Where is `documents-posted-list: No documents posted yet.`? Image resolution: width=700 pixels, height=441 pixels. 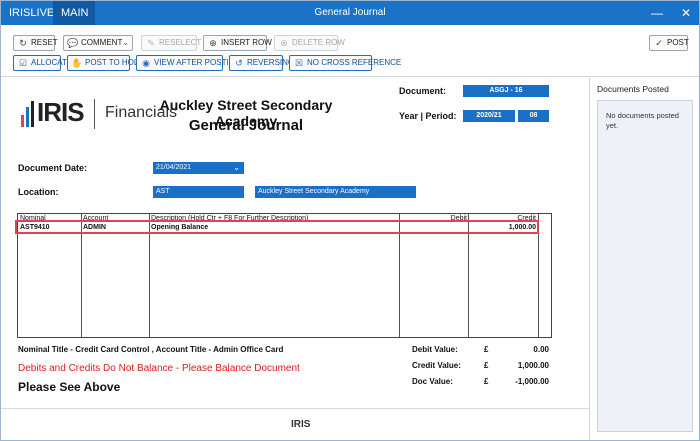
documents-posted-list: No documents posted yet. is located at coordinates (645, 266).